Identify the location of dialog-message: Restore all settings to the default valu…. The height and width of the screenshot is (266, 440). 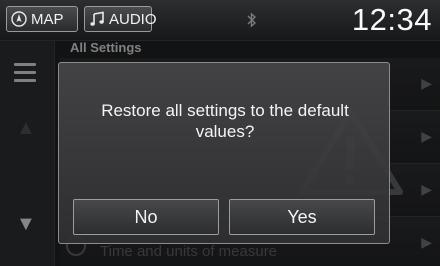
(225, 121).